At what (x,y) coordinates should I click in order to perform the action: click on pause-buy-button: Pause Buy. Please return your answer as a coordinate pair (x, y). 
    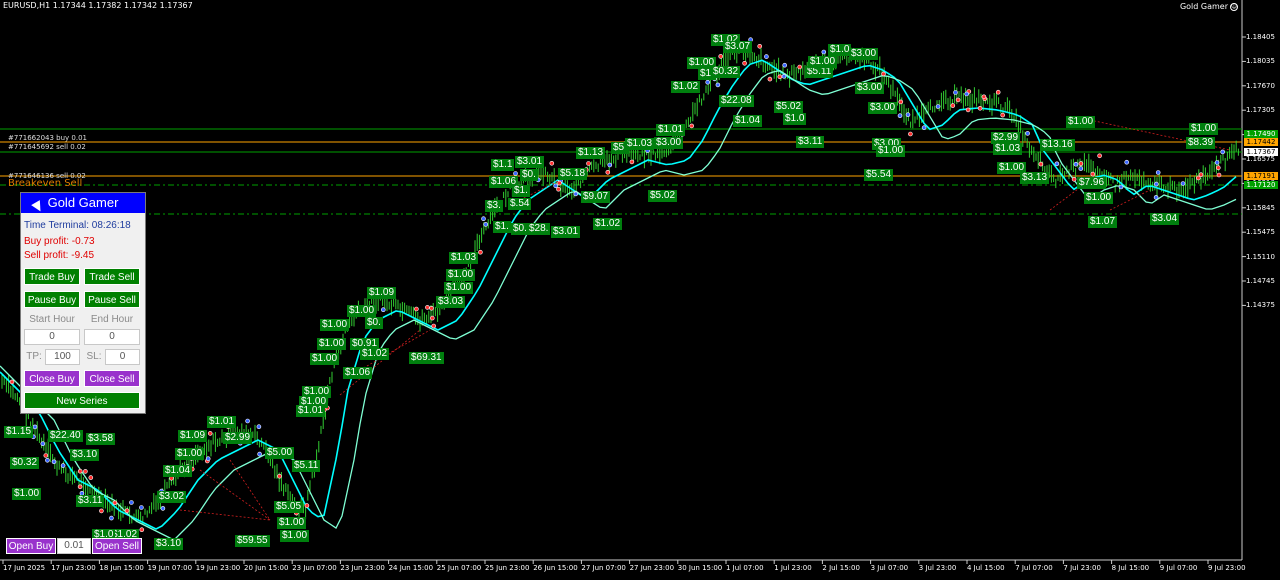
    Looking at the image, I should click on (52, 299).